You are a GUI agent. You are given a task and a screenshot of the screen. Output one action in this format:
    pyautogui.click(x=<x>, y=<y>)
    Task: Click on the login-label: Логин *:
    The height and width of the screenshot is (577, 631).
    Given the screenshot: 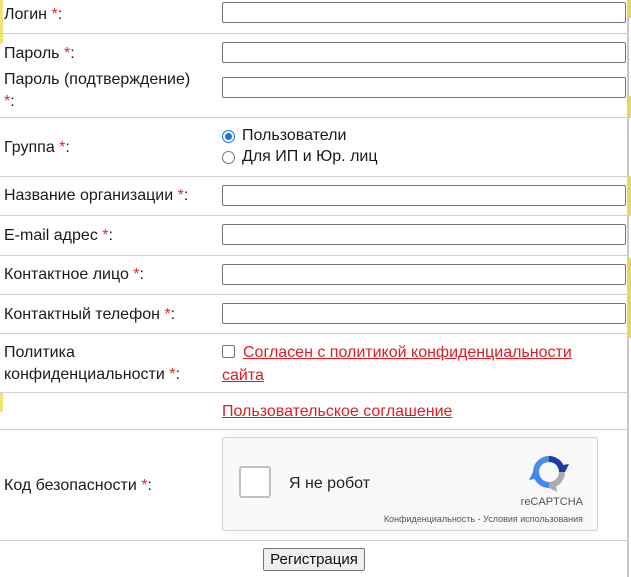 What is the action you would take?
    pyautogui.click(x=33, y=14)
    